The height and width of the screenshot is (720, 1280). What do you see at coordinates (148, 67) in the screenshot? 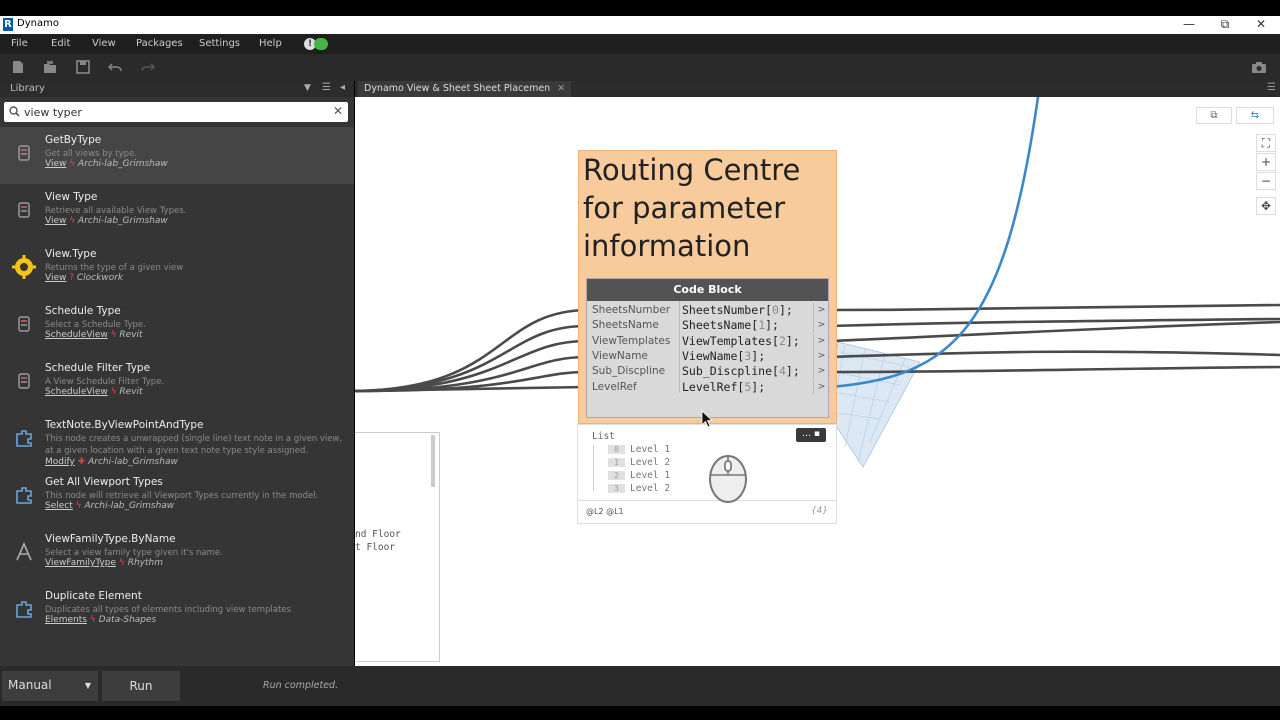
I see `redo-icon` at bounding box center [148, 67].